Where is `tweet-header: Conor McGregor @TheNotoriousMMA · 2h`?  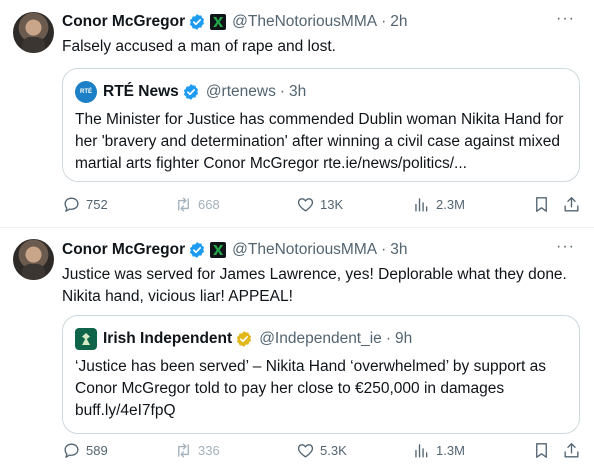 tweet-header: Conor McGregor @TheNotoriousMMA · 2h is located at coordinates (235, 22).